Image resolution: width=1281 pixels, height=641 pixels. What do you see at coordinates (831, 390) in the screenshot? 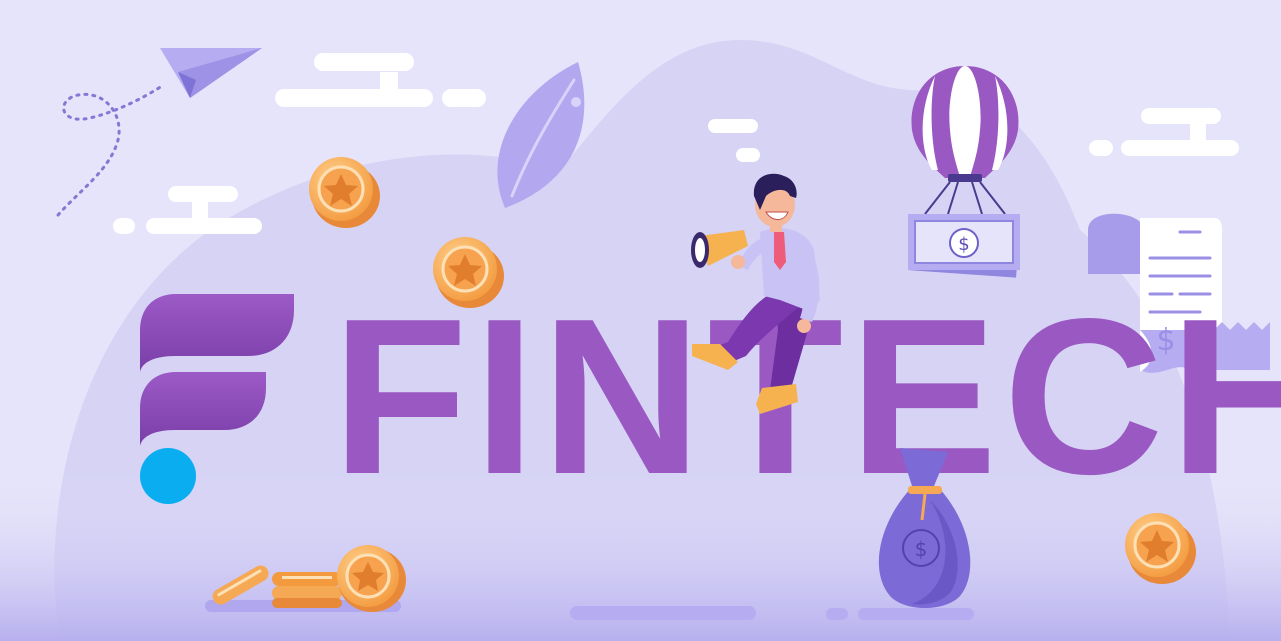
I see `foreground-illustration: $` at bounding box center [831, 390].